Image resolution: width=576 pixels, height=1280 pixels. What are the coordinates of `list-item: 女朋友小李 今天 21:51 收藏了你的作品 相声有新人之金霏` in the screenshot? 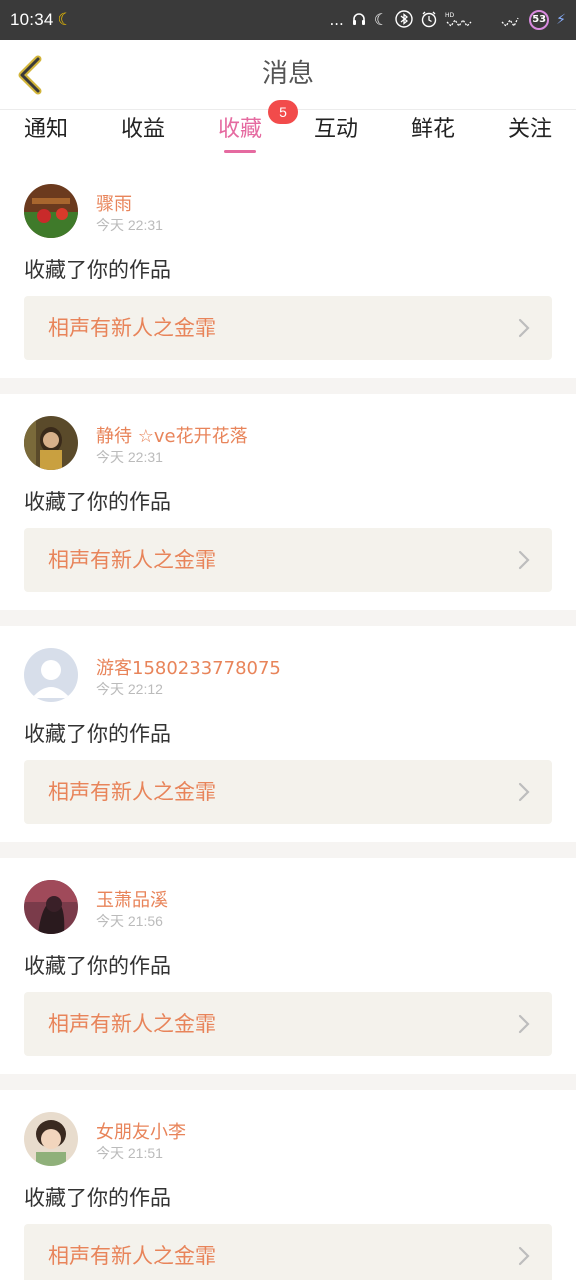 It's located at (288, 1185).